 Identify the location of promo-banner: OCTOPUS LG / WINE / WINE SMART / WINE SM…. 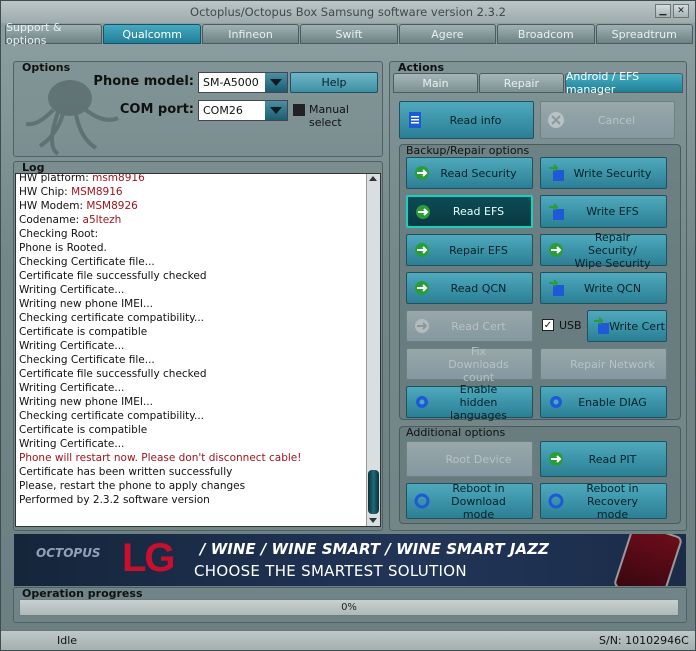
(350, 560).